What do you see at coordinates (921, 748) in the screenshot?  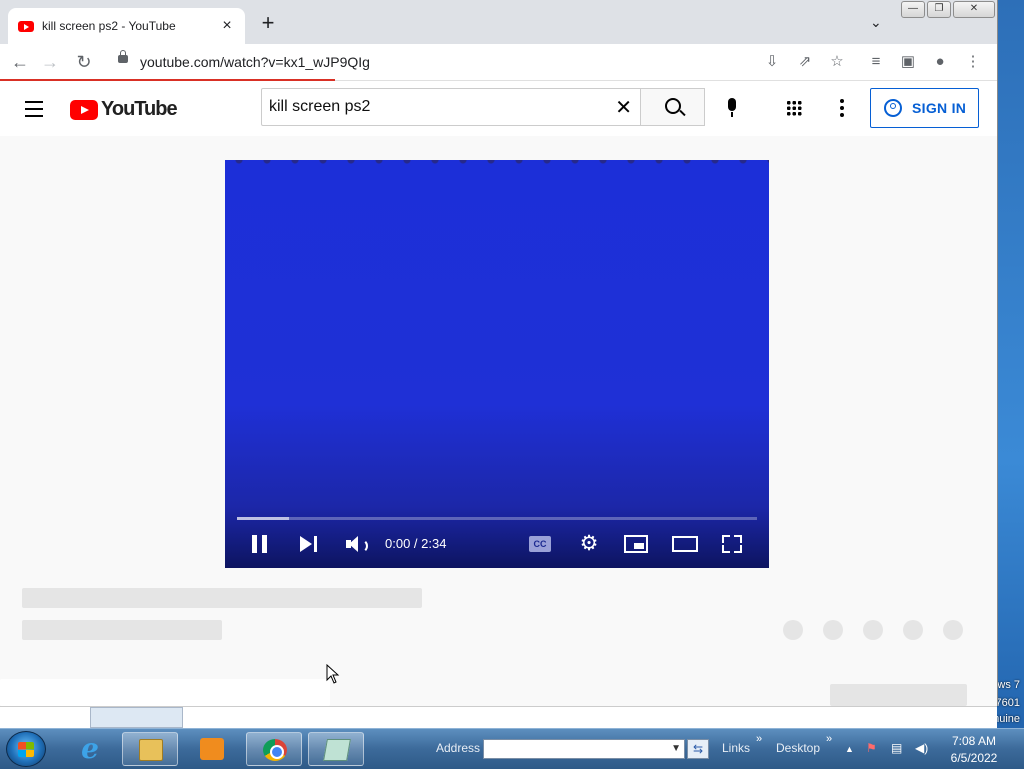 I see `volume-tray-icon: ◀)` at bounding box center [921, 748].